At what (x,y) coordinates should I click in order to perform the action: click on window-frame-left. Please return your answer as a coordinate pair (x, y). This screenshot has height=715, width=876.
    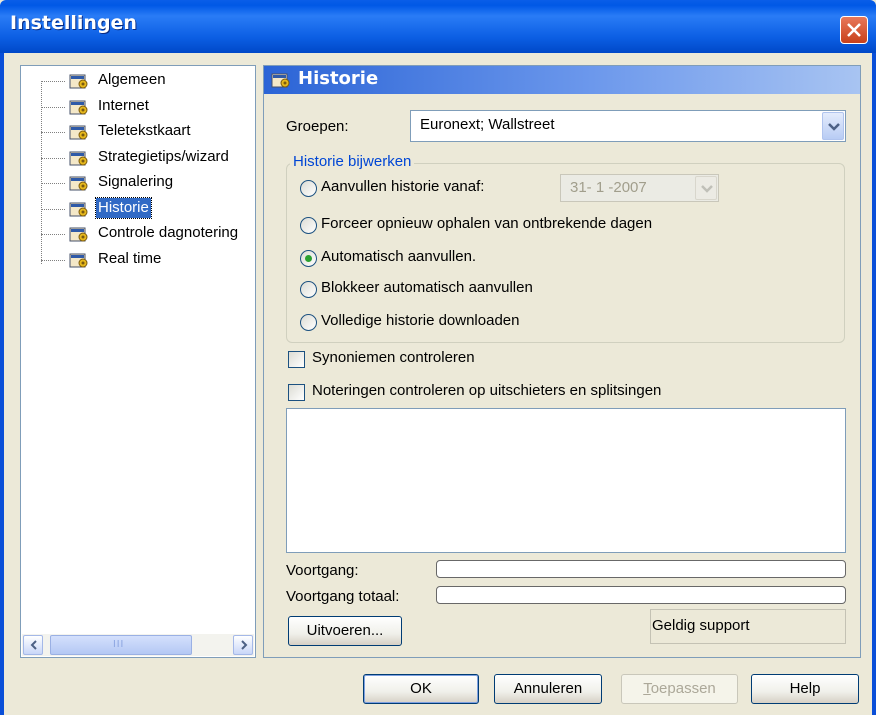
    Looking at the image, I should click on (2, 384).